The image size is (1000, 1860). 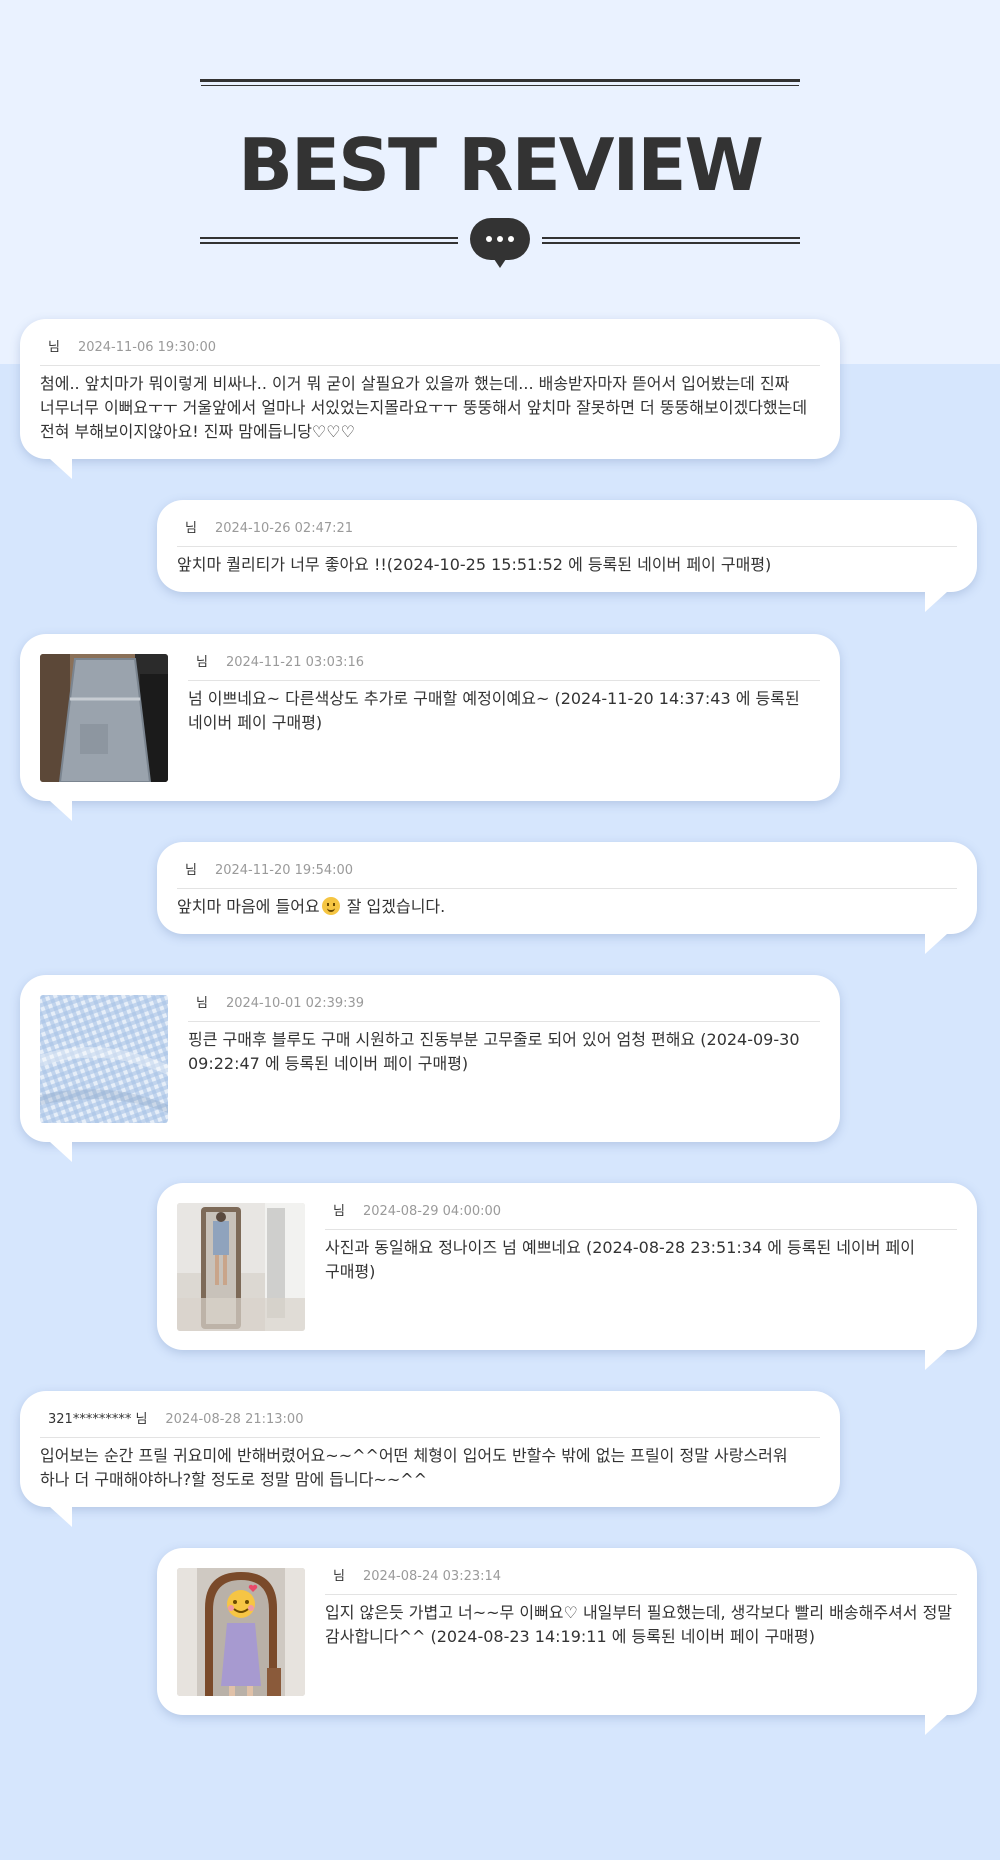 I want to click on mirror-selfie-photo, so click(x=241, y=1267).